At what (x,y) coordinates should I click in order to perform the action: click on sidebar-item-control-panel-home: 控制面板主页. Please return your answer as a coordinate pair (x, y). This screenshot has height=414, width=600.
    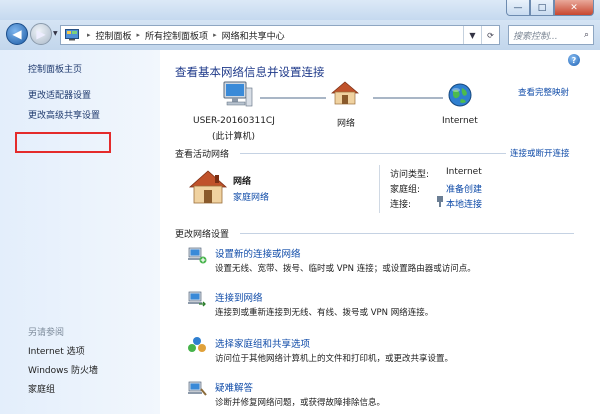
    Looking at the image, I should click on (55, 68).